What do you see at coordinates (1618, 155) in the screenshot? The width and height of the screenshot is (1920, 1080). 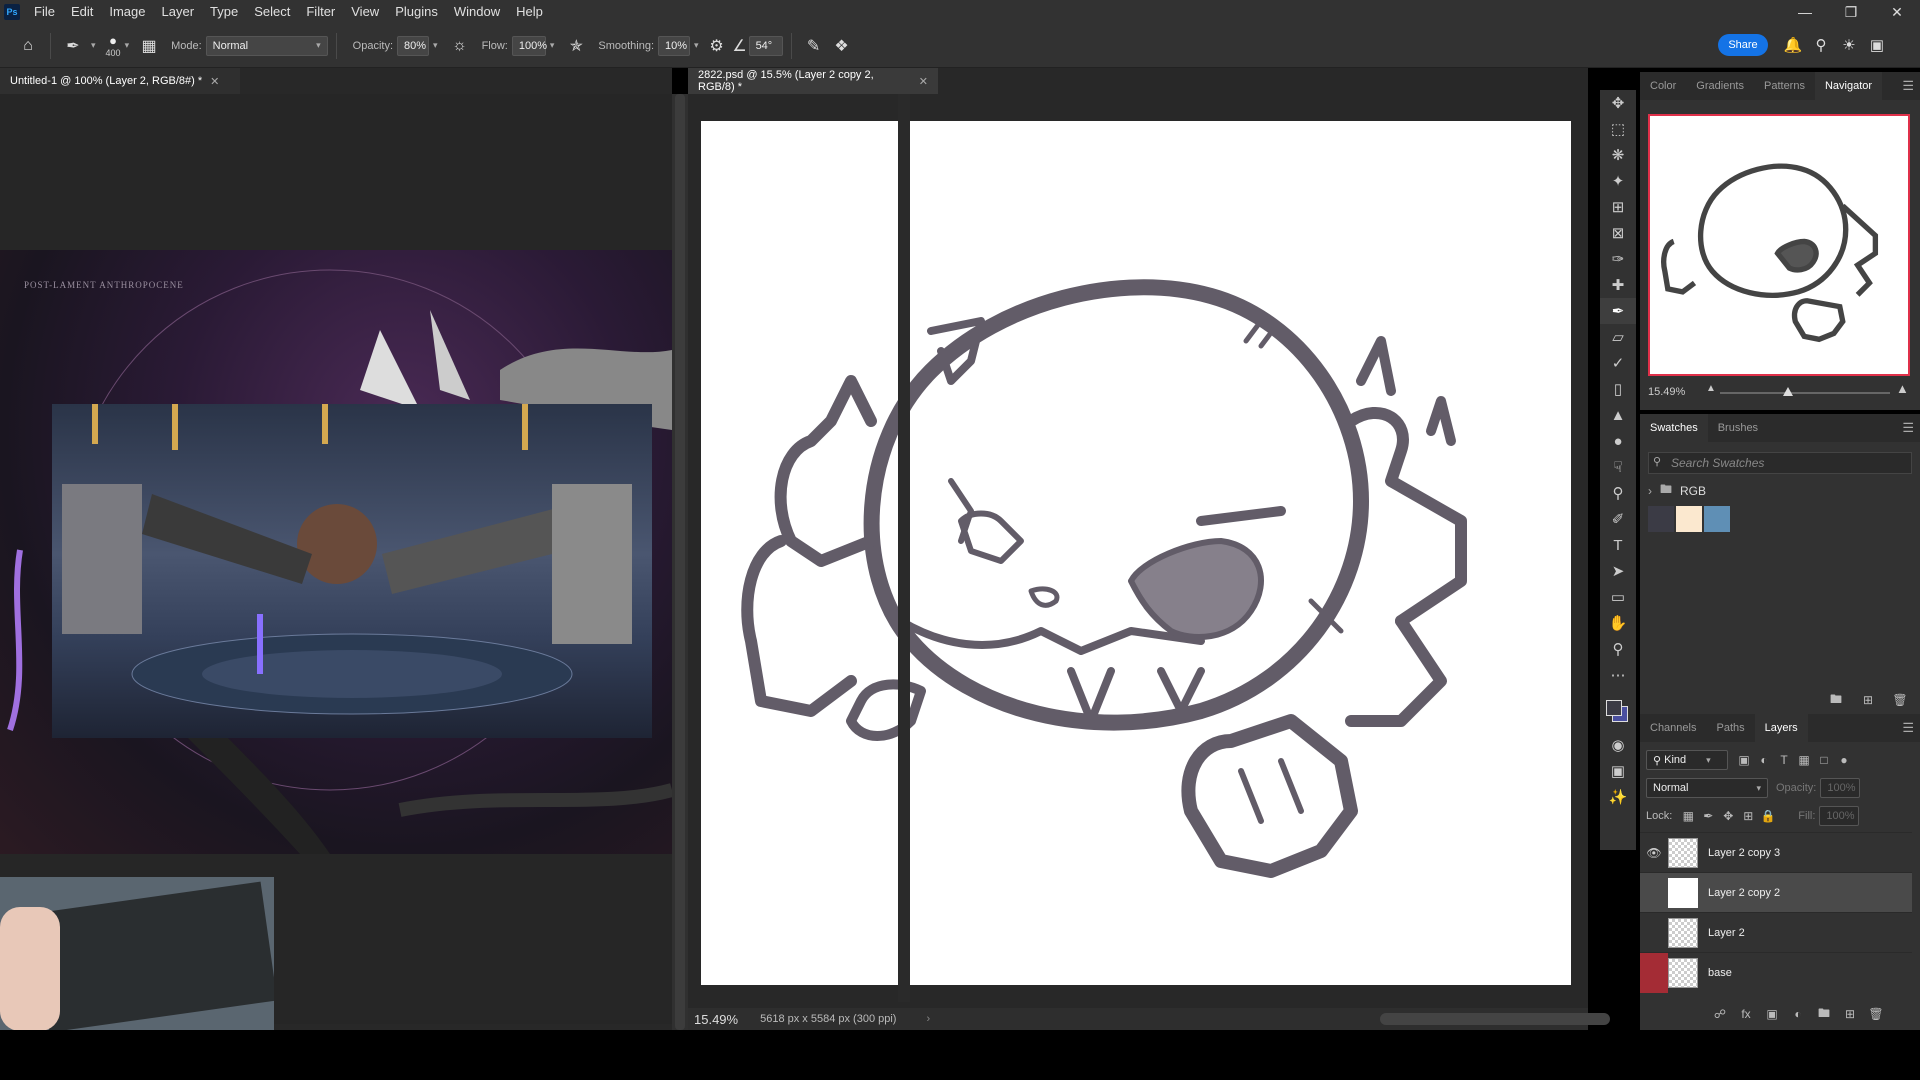 I see `lasso-tool-icon: ❋` at bounding box center [1618, 155].